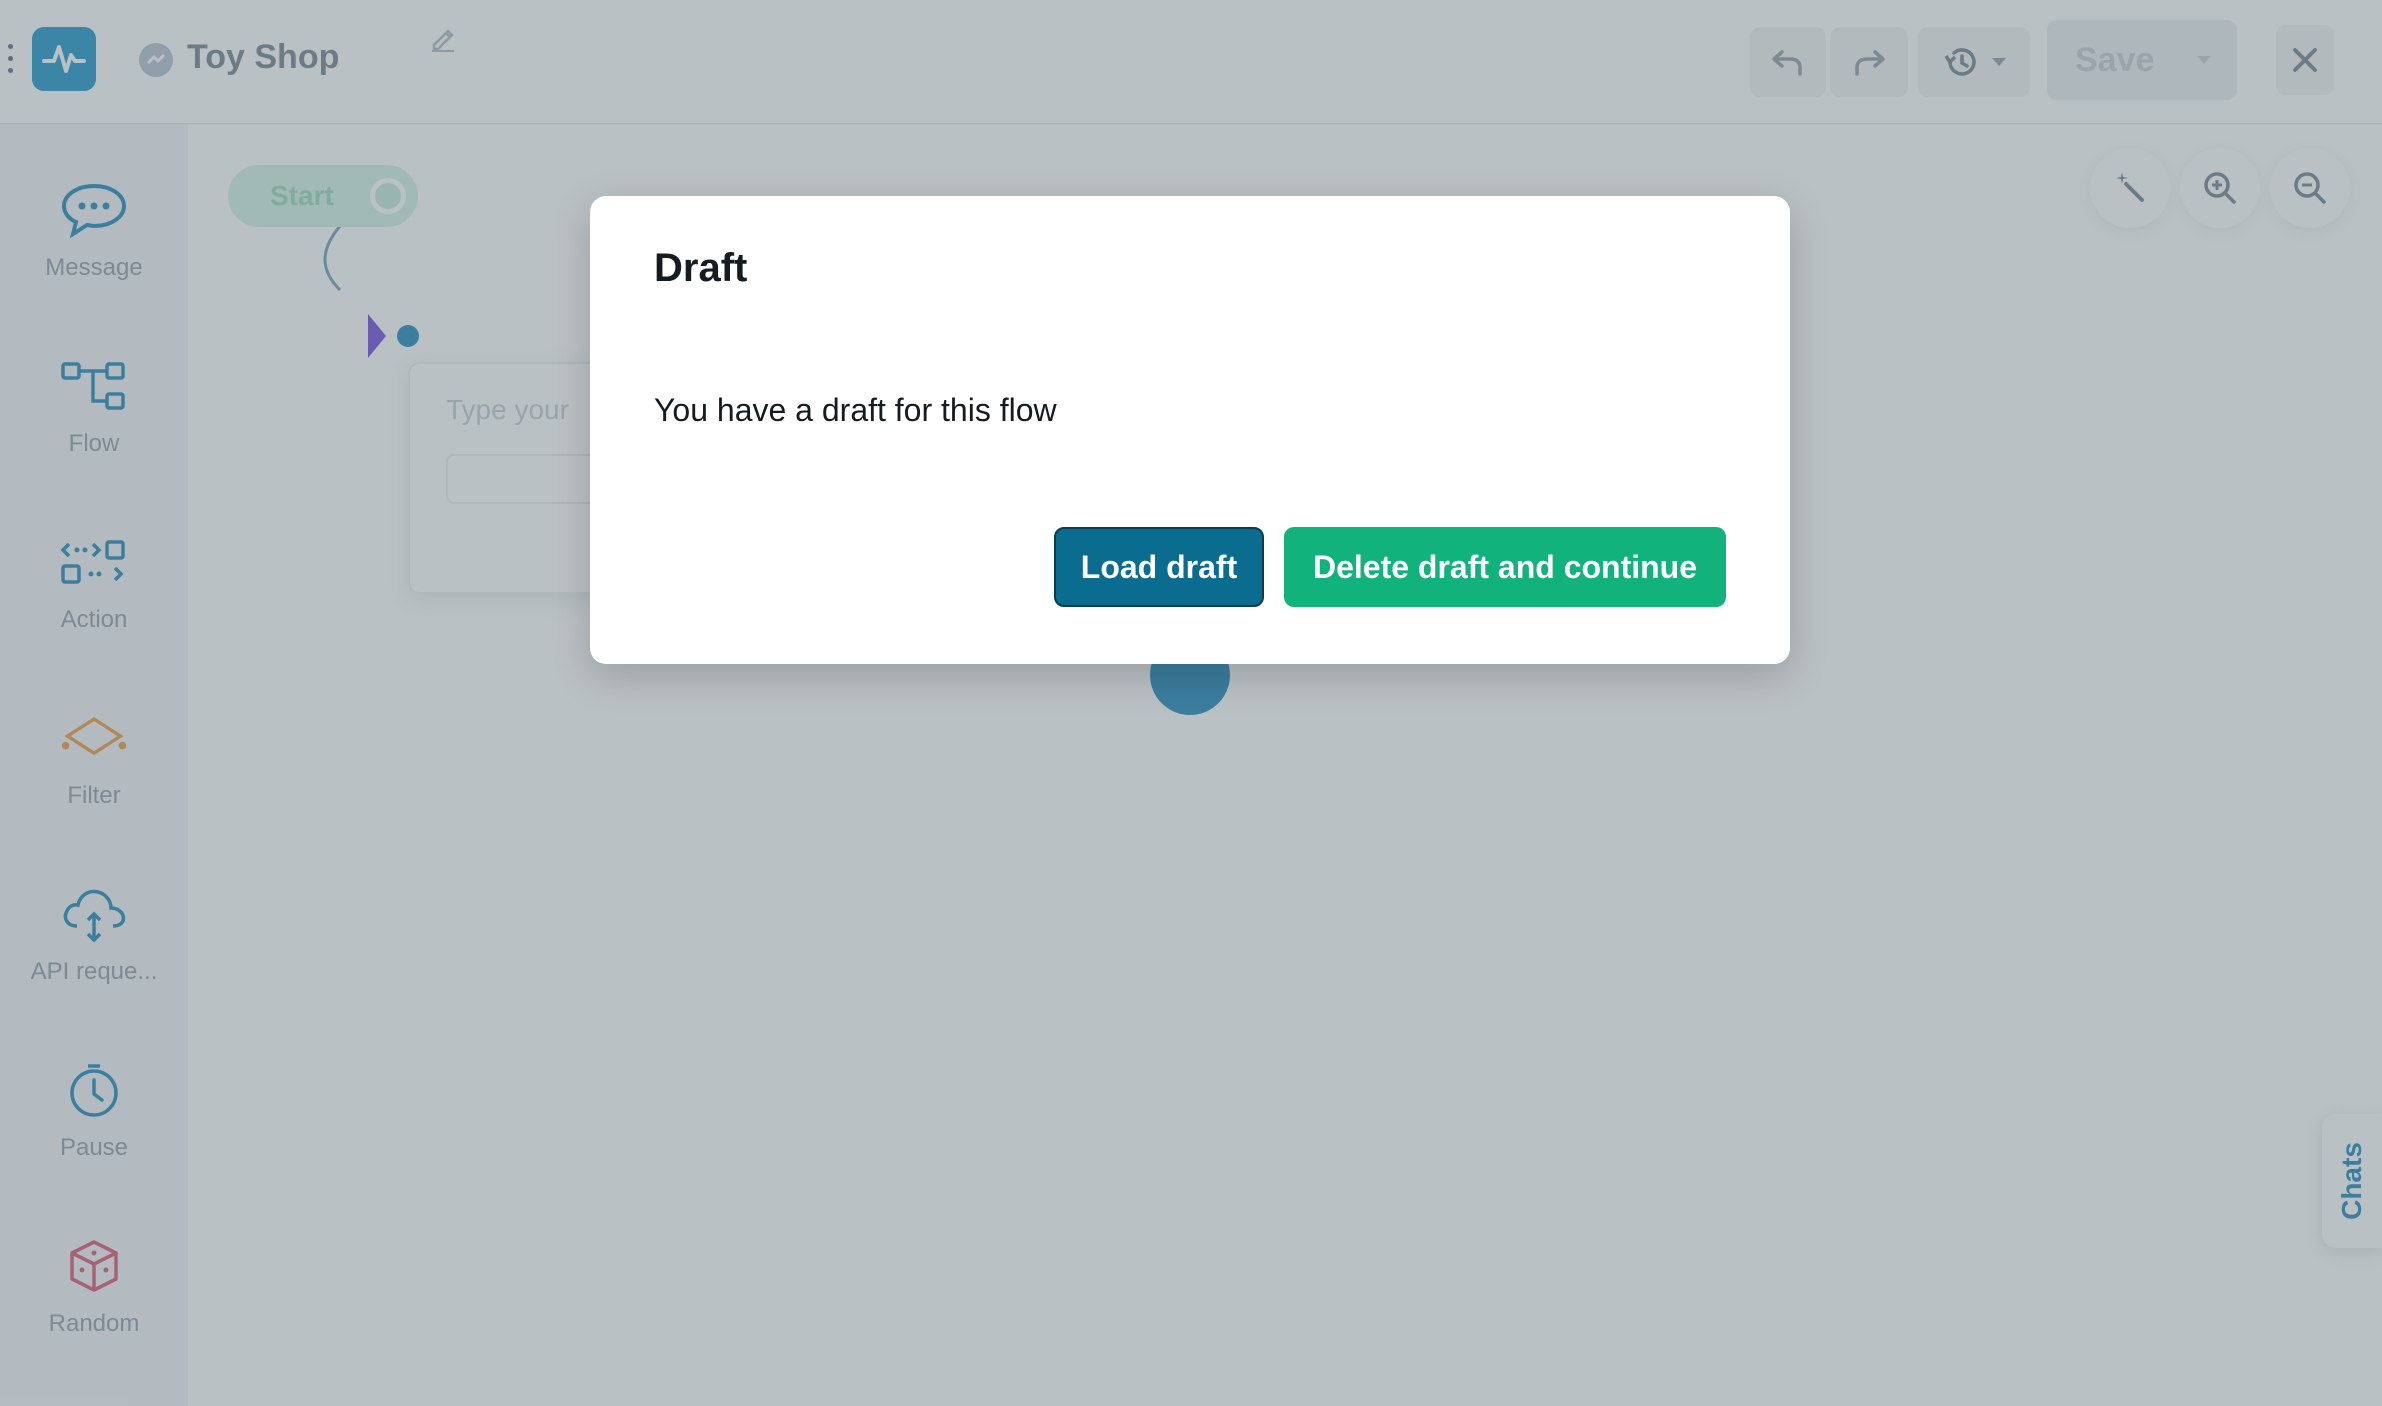  What do you see at coordinates (1159, 567) in the screenshot?
I see `load-draft-button: Load draft` at bounding box center [1159, 567].